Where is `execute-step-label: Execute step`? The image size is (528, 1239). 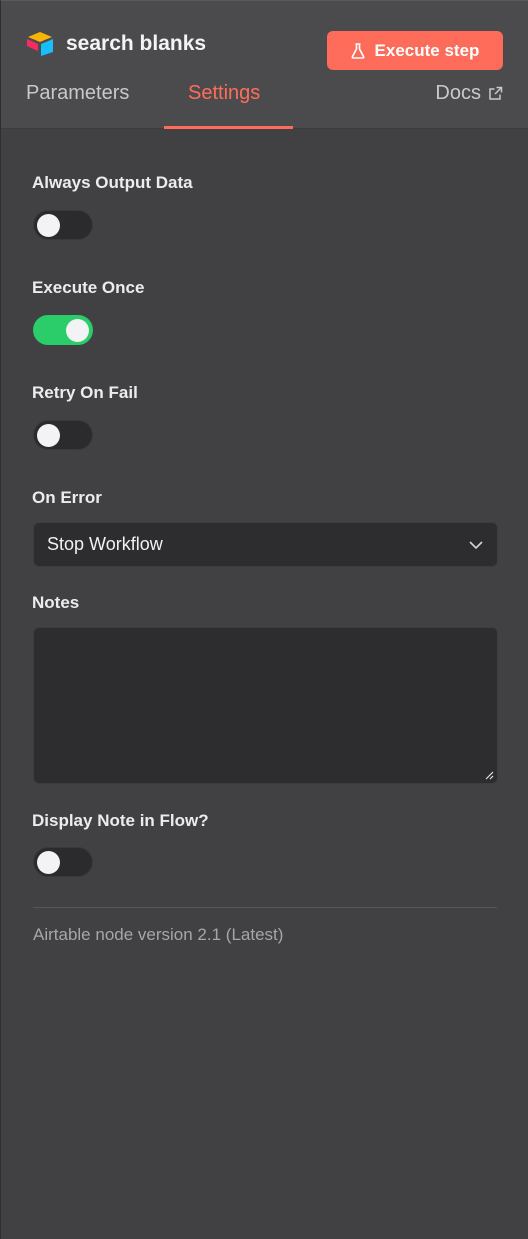
execute-step-label: Execute step is located at coordinates (427, 50).